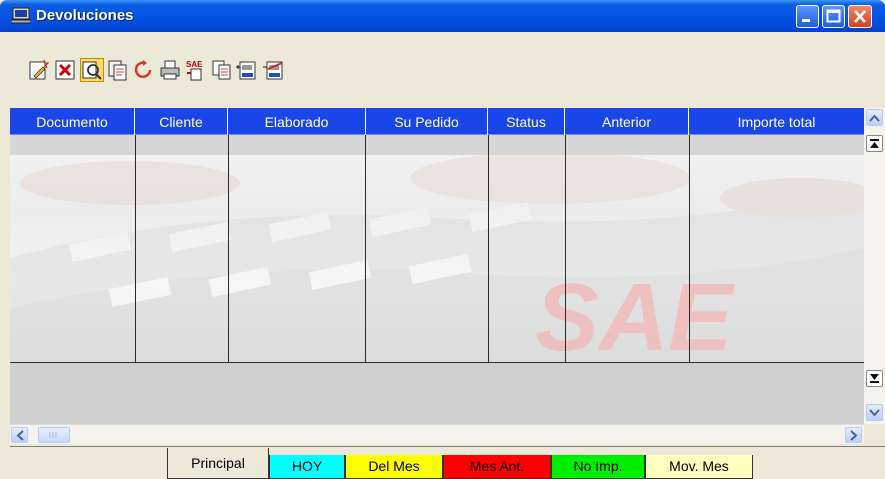 The height and width of the screenshot is (479, 885). I want to click on grip-icon, so click(53, 435).